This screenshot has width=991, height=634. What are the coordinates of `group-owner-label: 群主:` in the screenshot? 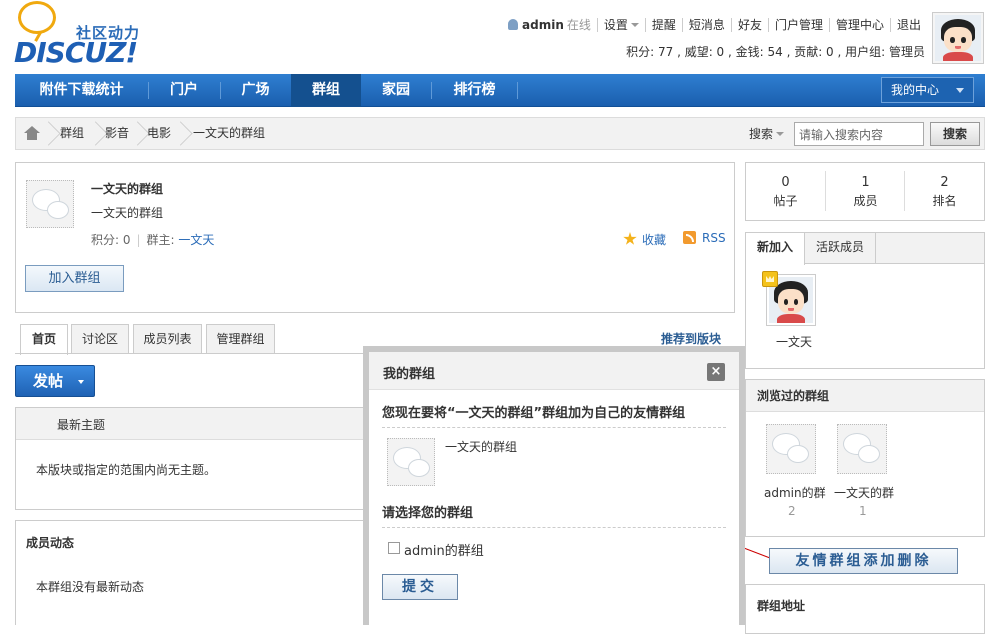 It's located at (160, 240).